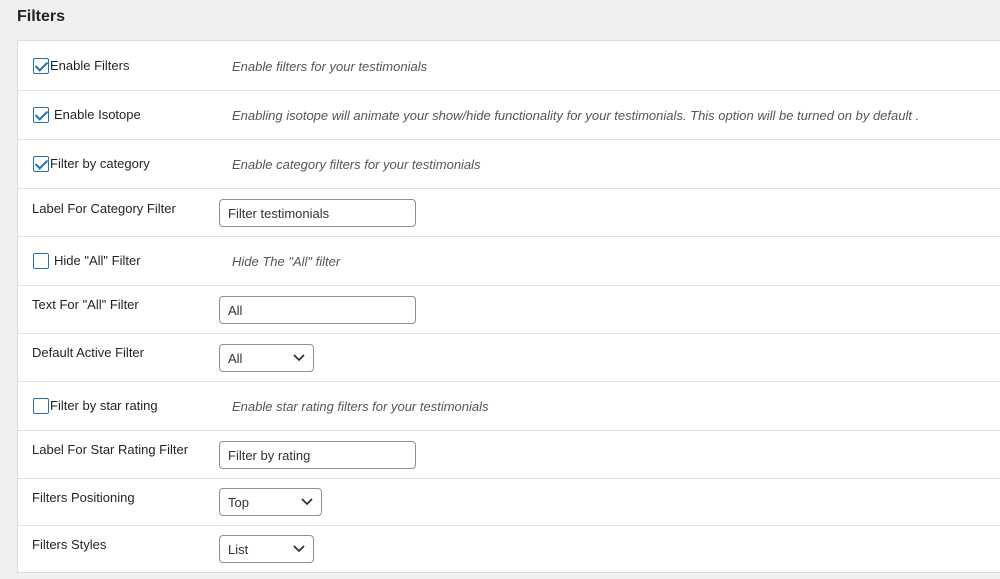 This screenshot has height=579, width=1000. I want to click on row-filters-positioning: Filters Positioning Top, so click(509, 502).